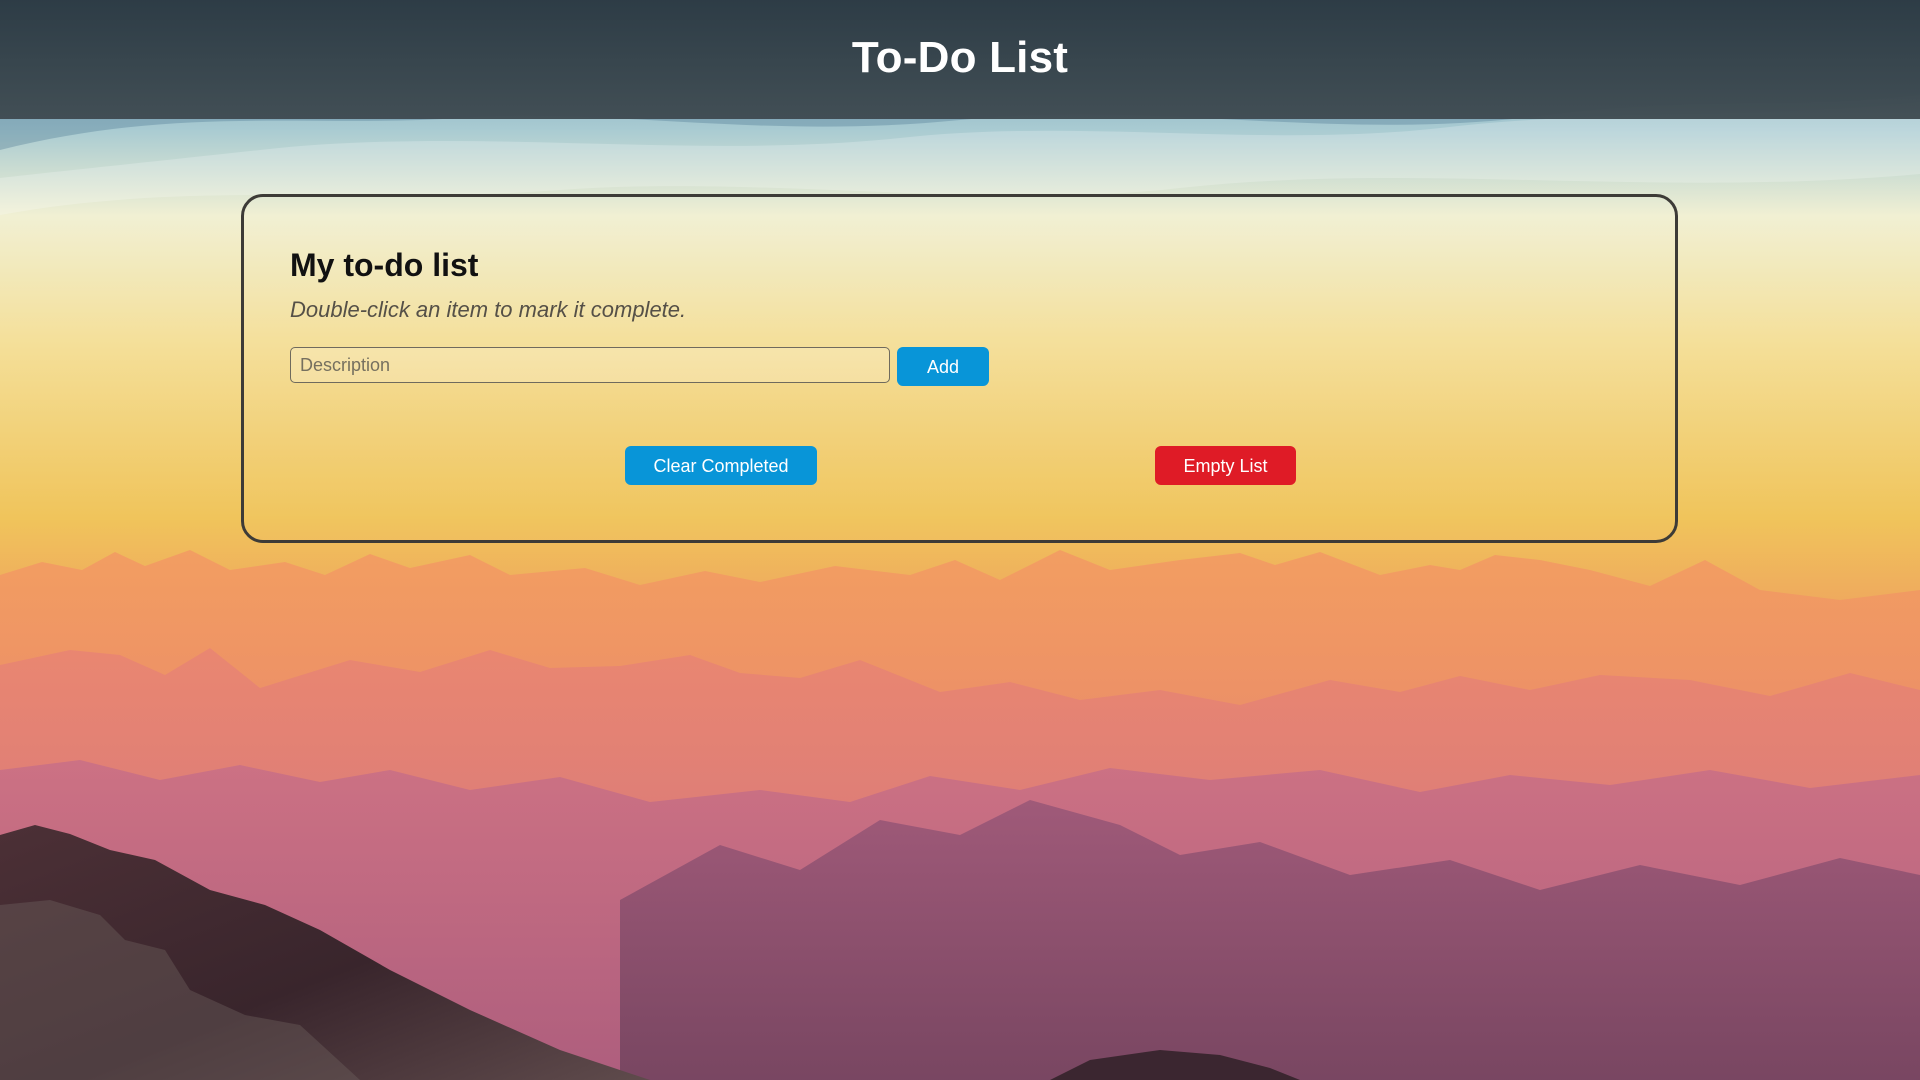 Image resolution: width=1920 pixels, height=1080 pixels. Describe the element at coordinates (384, 265) in the screenshot. I see `todo-heading: My to-do list` at that location.